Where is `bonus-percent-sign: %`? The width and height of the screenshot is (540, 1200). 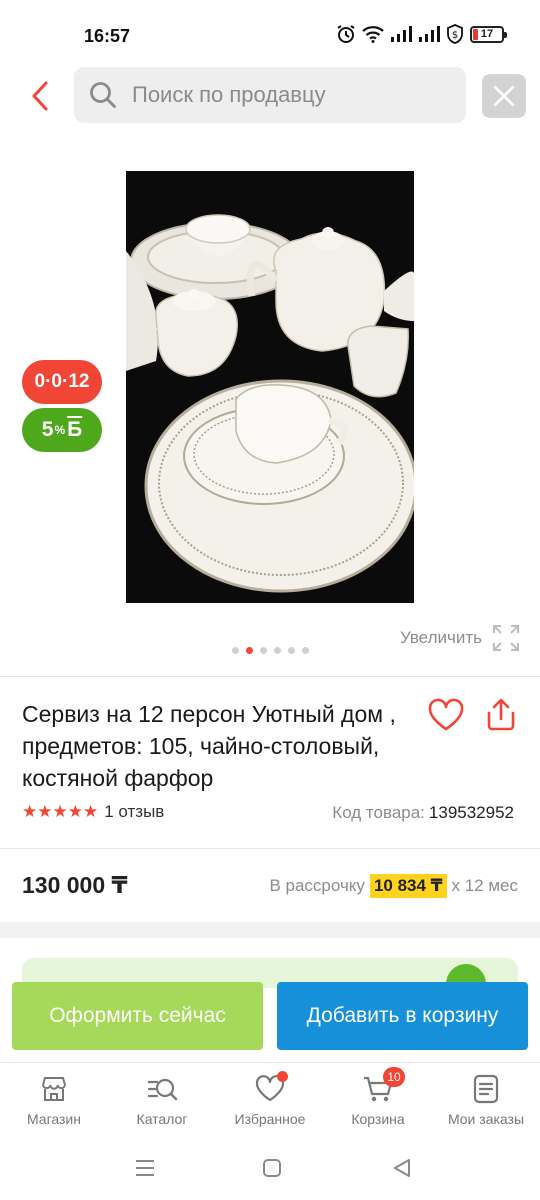 bonus-percent-sign: % is located at coordinates (60, 430).